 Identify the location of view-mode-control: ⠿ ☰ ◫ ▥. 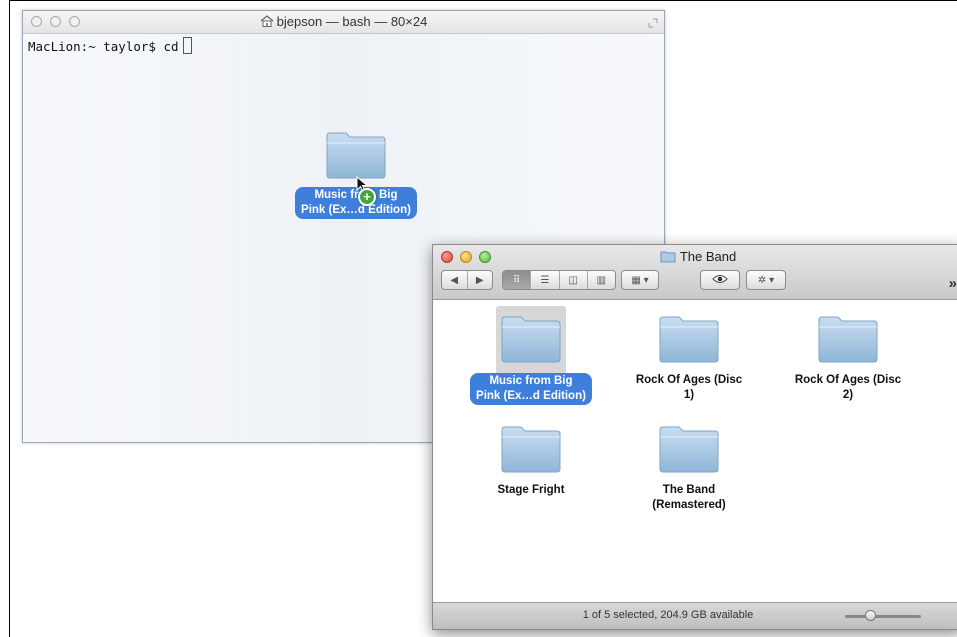
(559, 280).